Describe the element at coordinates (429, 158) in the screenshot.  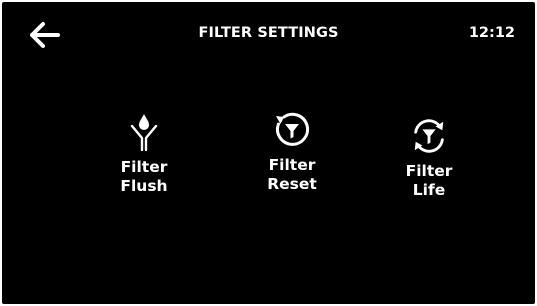
I see `filter-life-button: Filter Life` at that location.